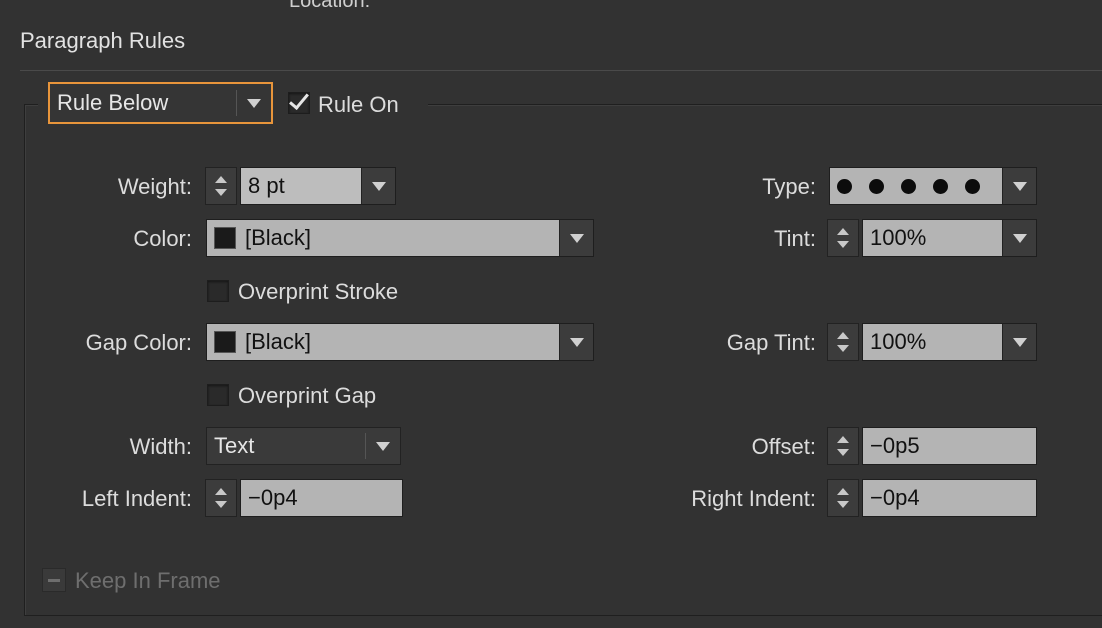 This screenshot has width=1102, height=628. I want to click on color-text: [Black], so click(278, 237).